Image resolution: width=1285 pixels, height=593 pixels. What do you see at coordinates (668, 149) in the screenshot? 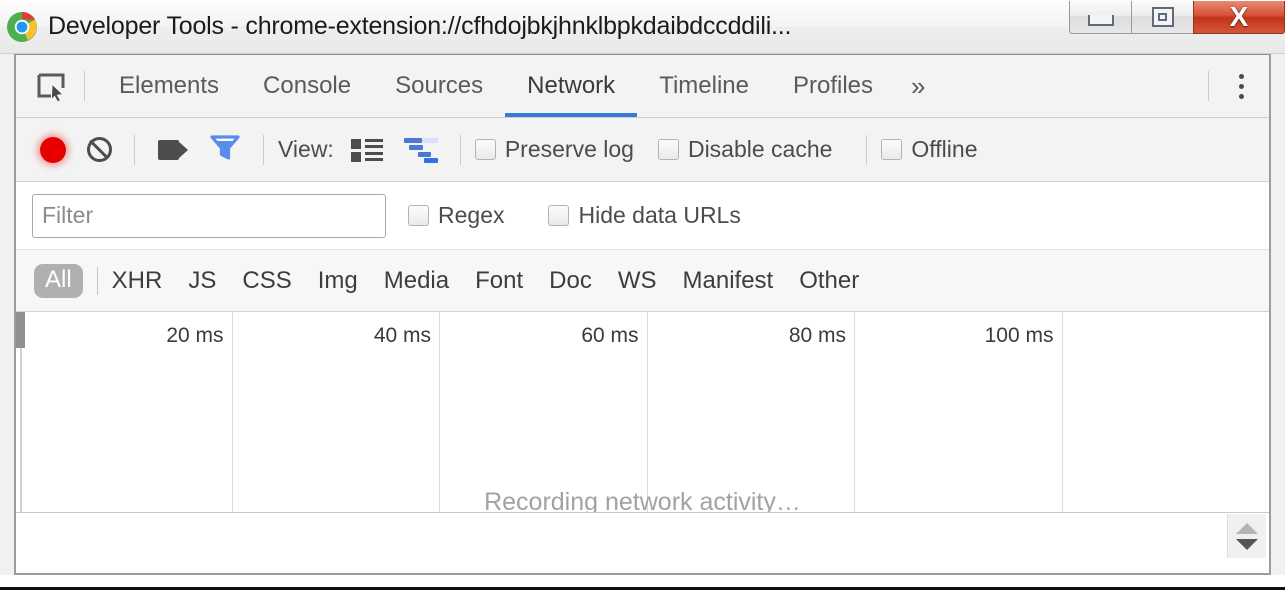
I see `disable-cache-checkbox` at bounding box center [668, 149].